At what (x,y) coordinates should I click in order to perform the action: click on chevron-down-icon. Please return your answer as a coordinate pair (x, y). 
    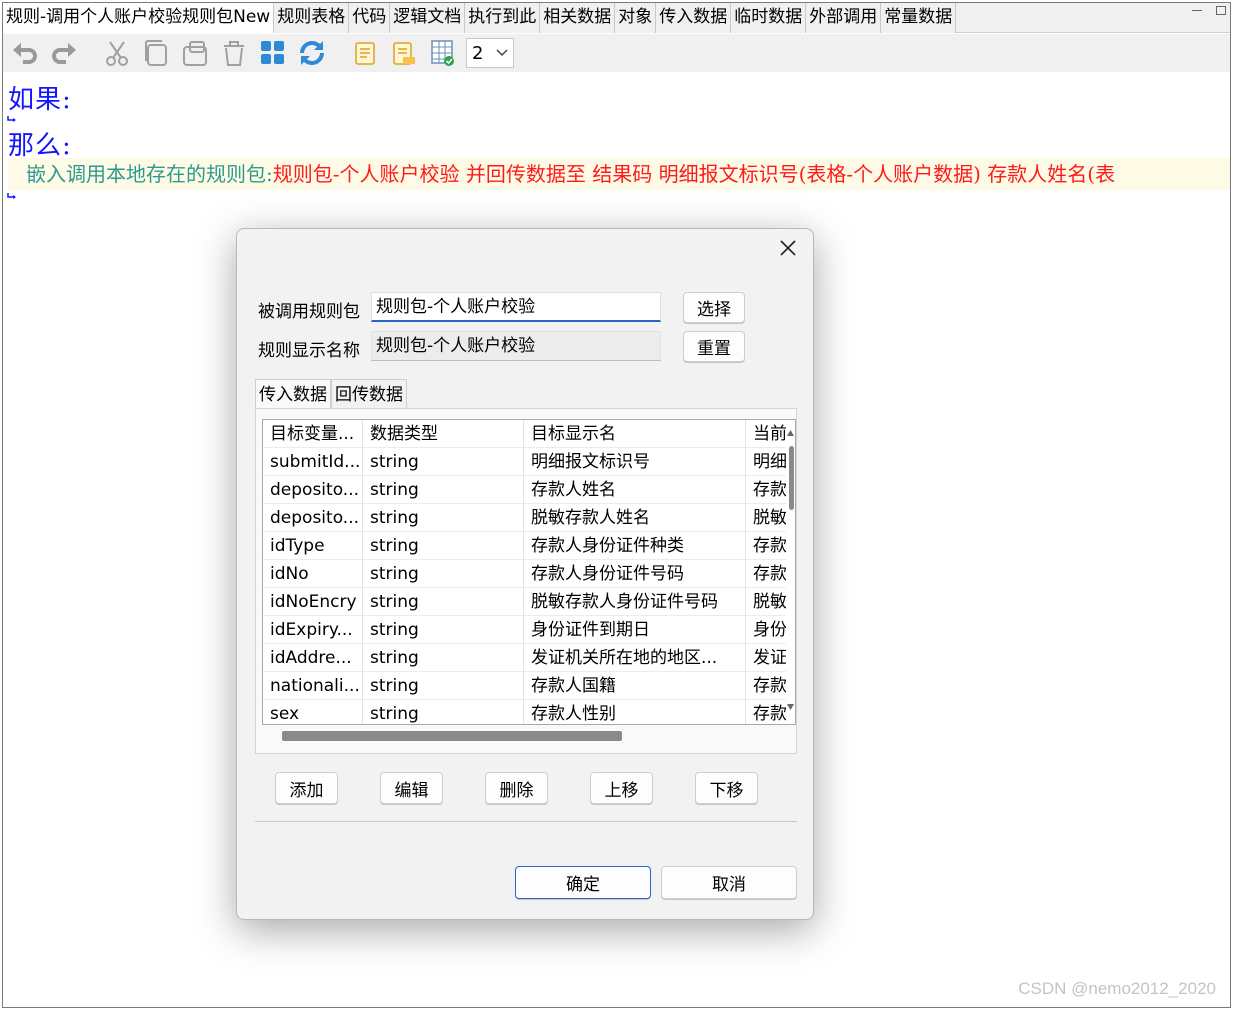
    Looking at the image, I should click on (502, 53).